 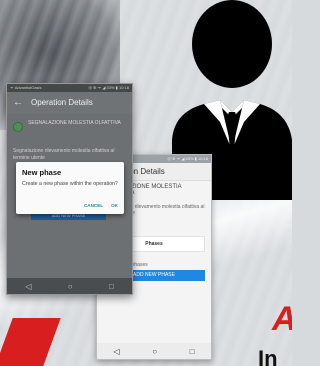 I want to click on dialog-actions: CANCEL OK, so click(x=101, y=205).